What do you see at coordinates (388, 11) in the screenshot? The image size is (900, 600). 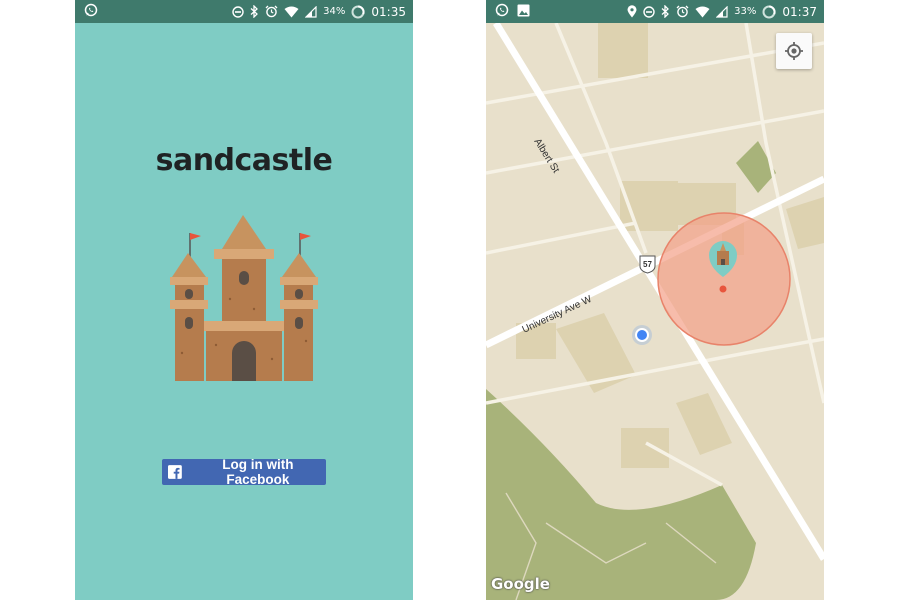 I see `clock: 01:35` at bounding box center [388, 11].